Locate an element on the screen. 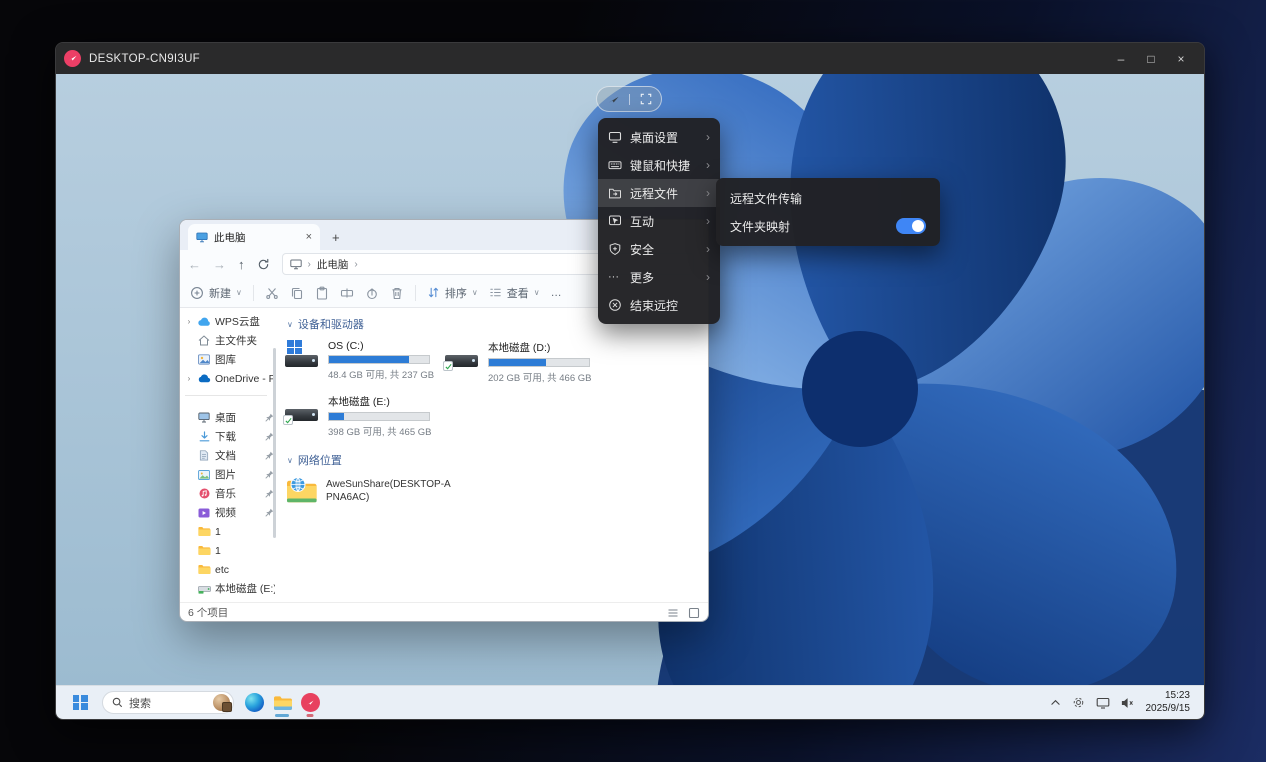 This screenshot has width=1266, height=762. menu-item-desktop-settings: 桌面设置 › is located at coordinates (659, 137).